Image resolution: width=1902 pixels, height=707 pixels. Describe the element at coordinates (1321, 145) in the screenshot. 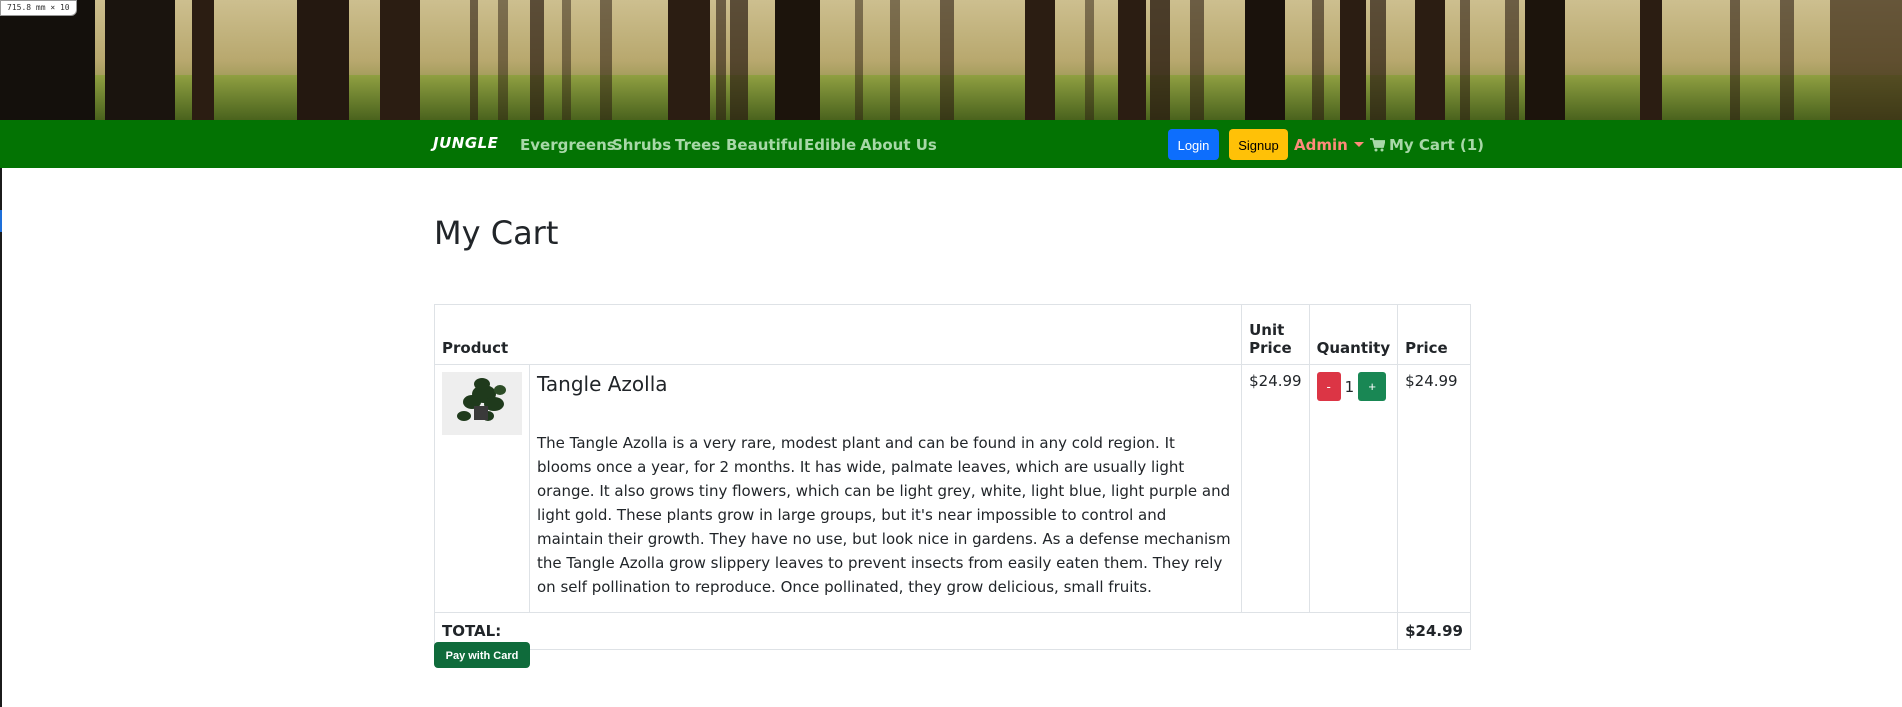

I see `admin-label: Admin` at that location.